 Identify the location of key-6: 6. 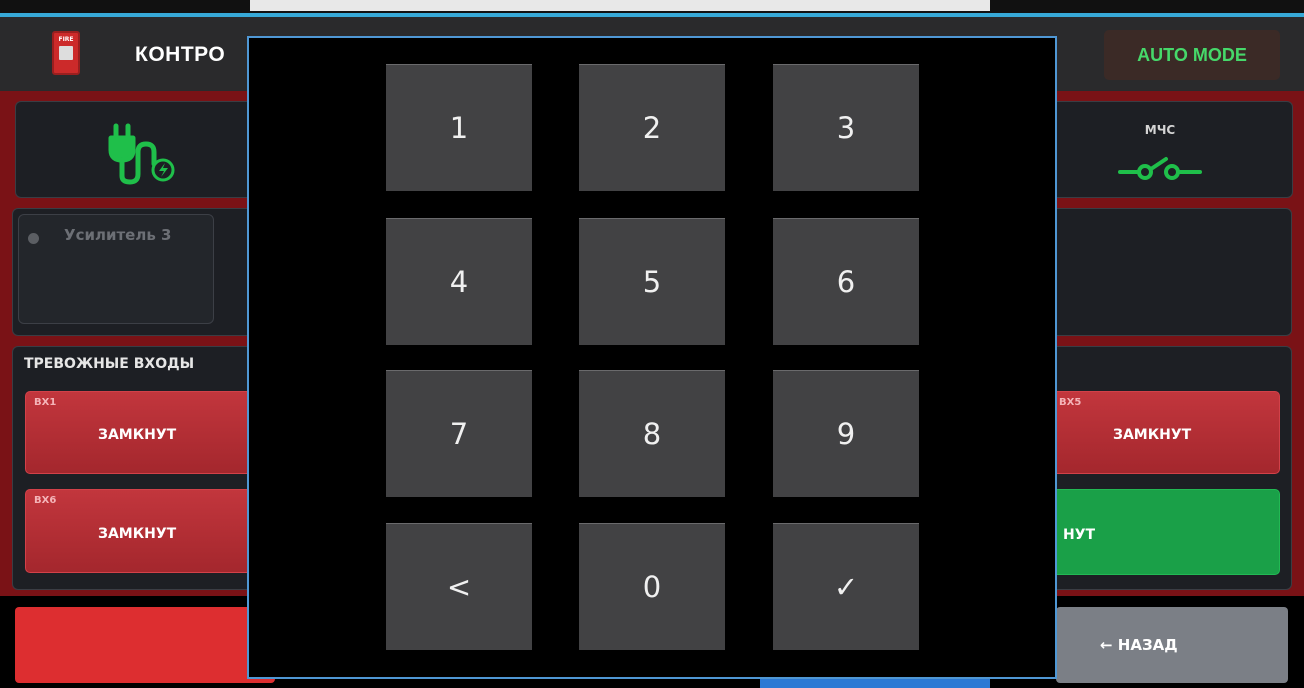
(846, 281).